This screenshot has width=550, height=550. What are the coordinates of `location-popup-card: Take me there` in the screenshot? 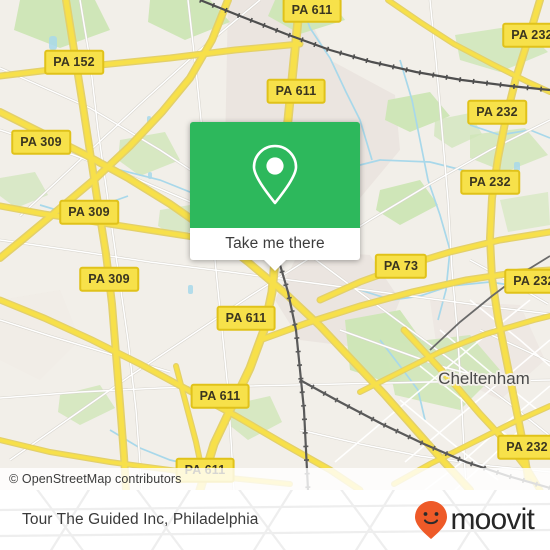 It's located at (275, 196).